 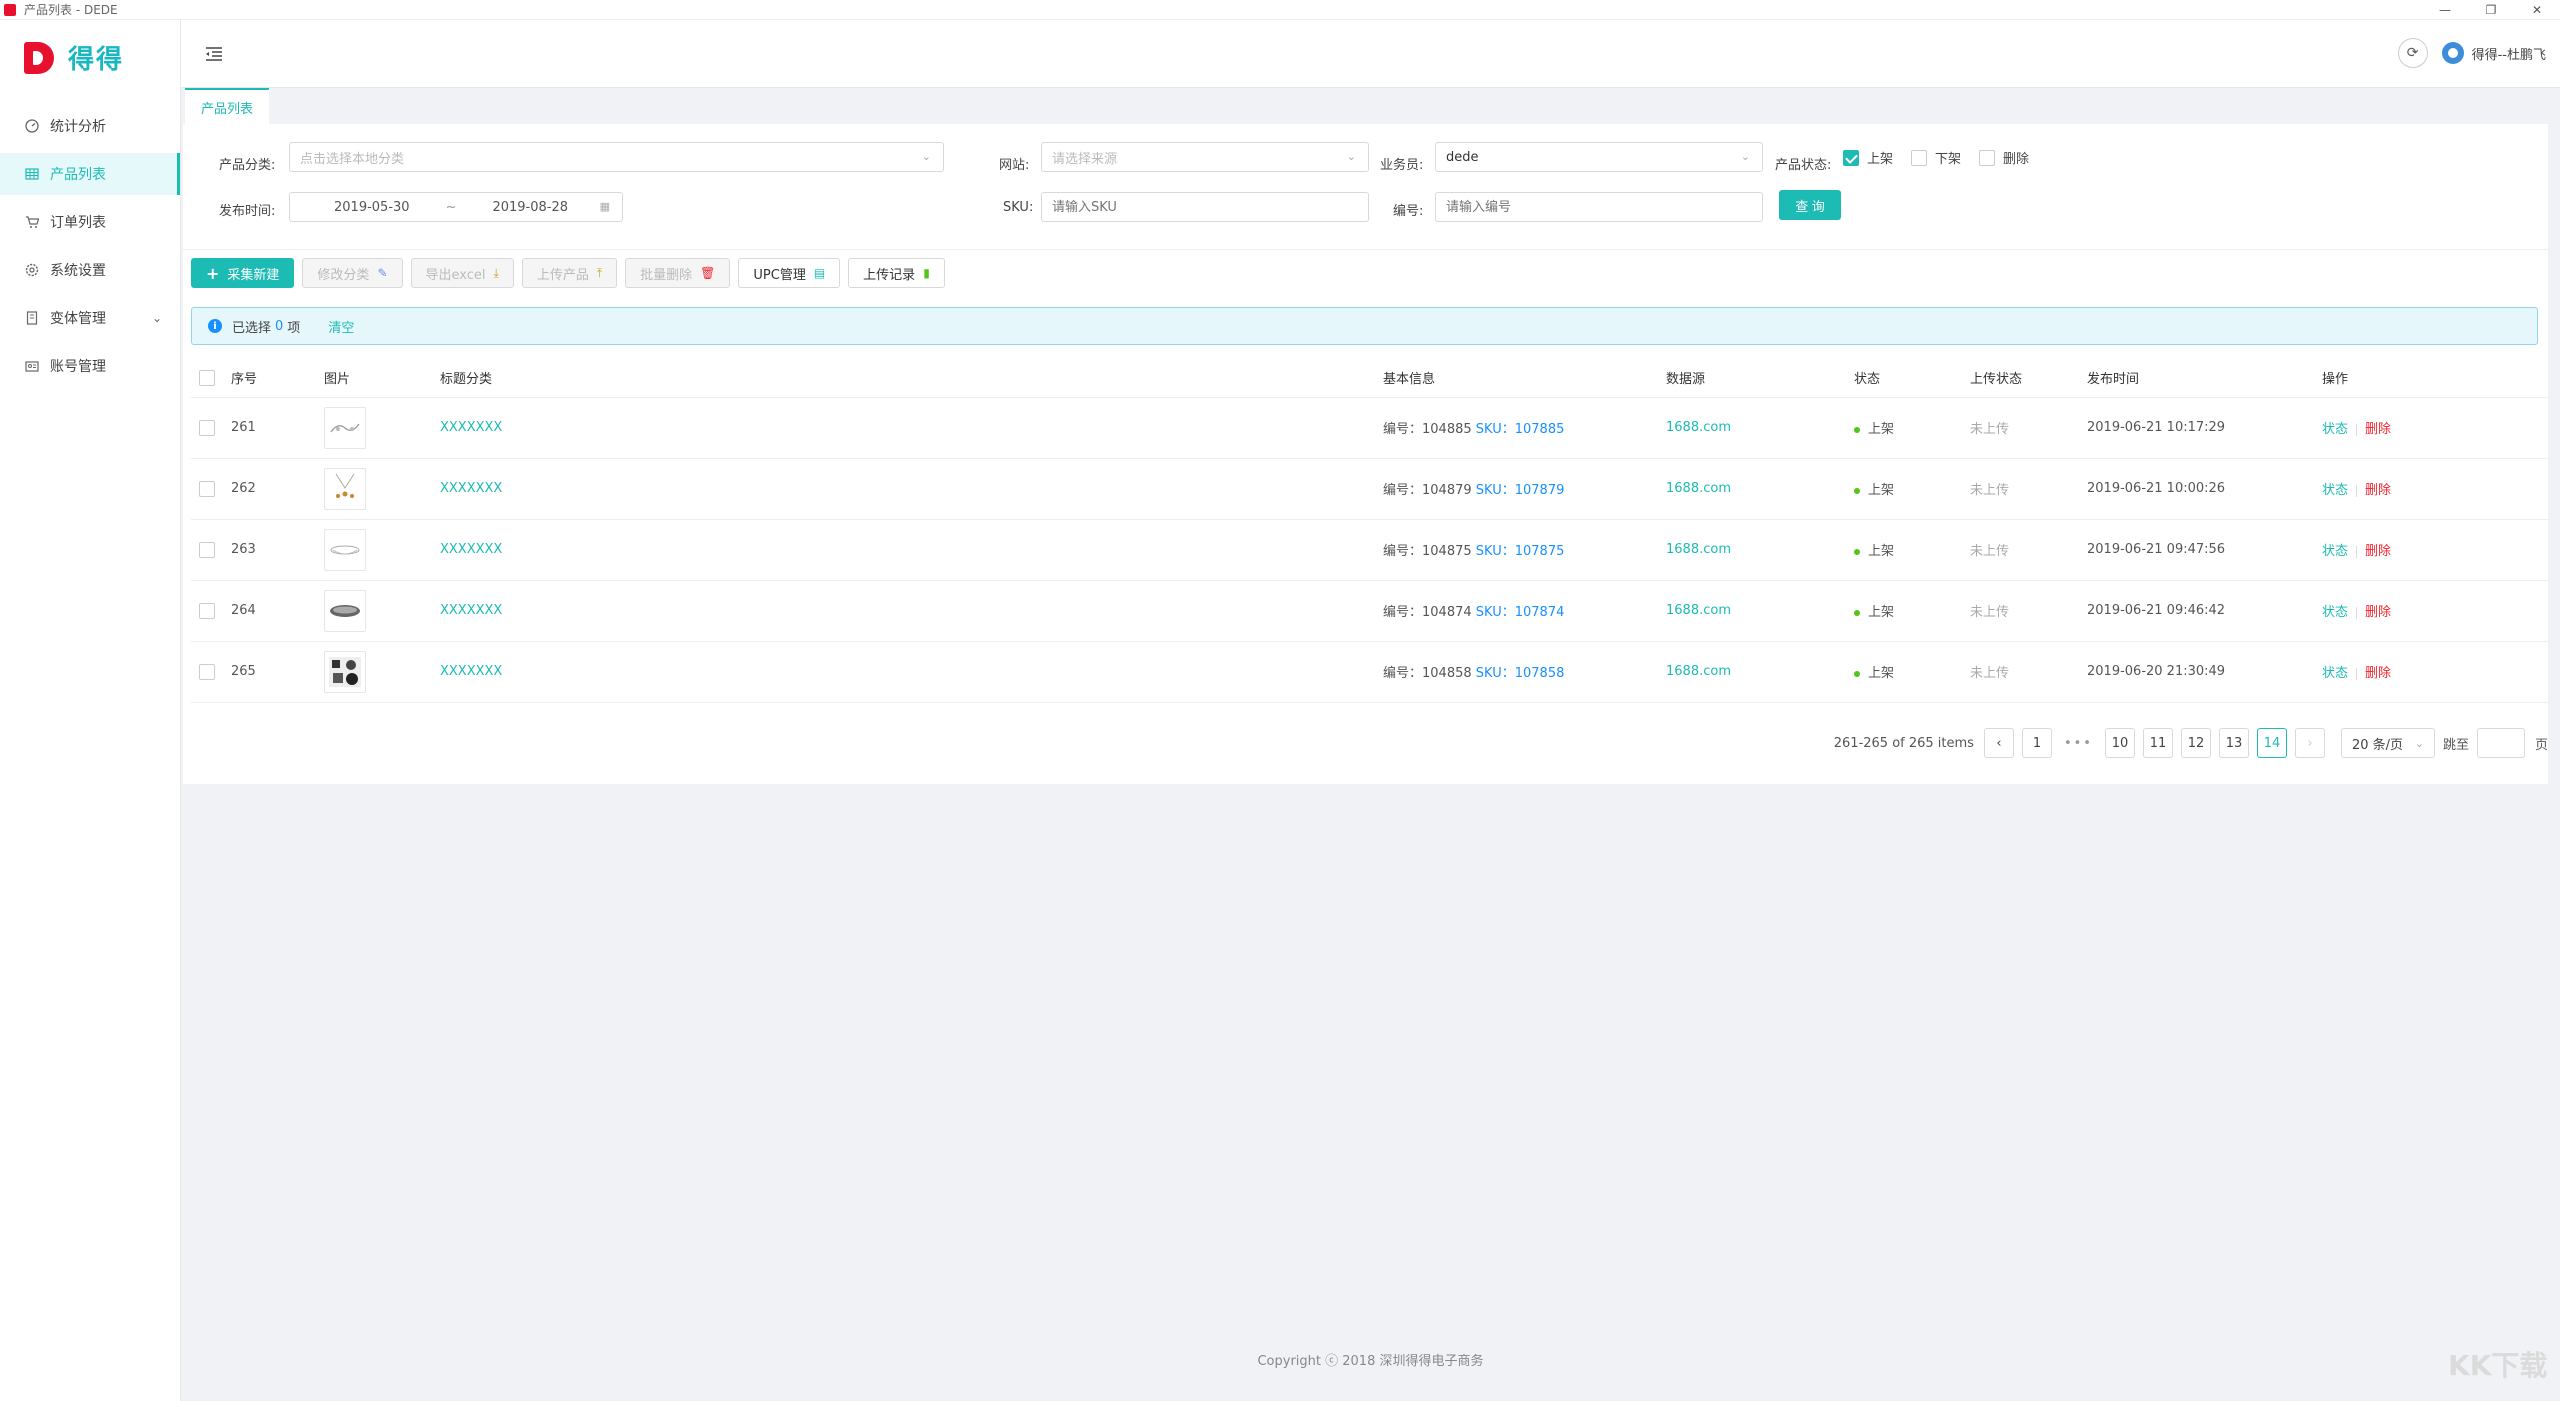 I want to click on maximize-button: ❐, so click(x=2491, y=10).